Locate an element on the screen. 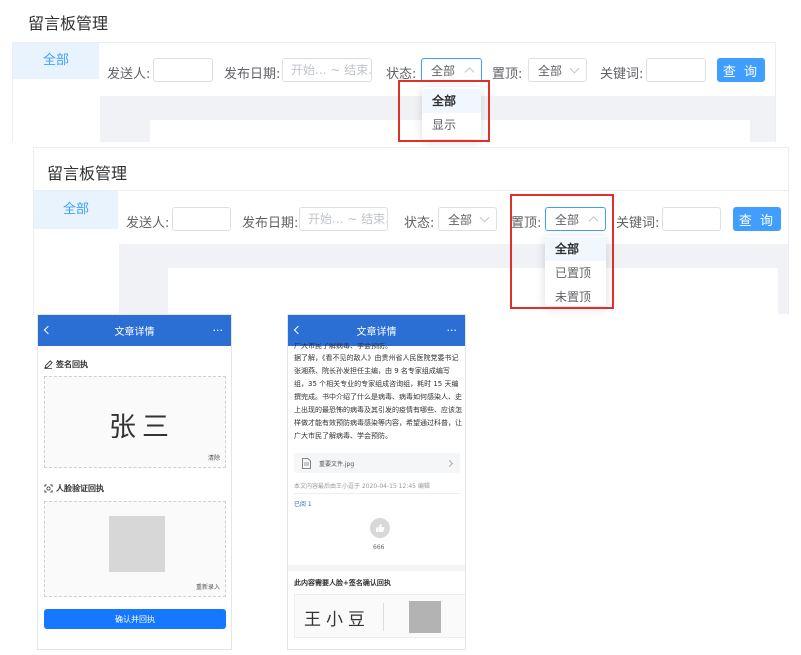  article-line: 组，35 个相关专业的专家组成咨询组，耗时 15 天编 is located at coordinates (376, 384).